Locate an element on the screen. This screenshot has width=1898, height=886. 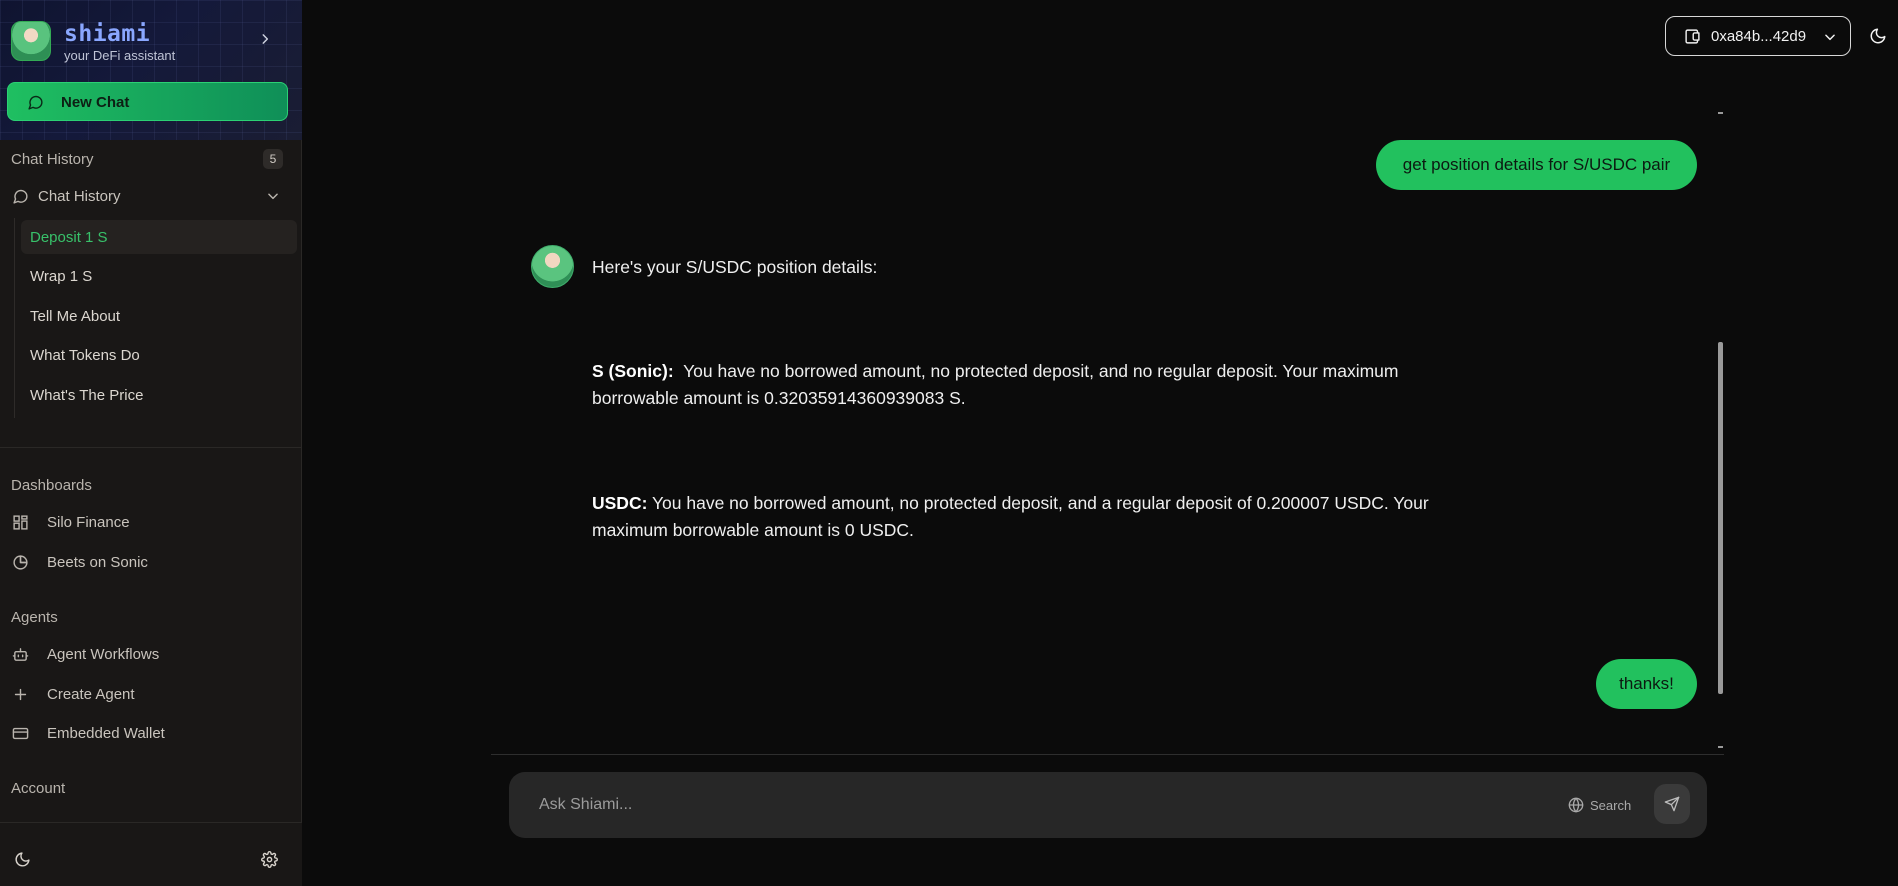
sidebar-item-embedded-wallet: Embedded Wallet is located at coordinates (151, 733).